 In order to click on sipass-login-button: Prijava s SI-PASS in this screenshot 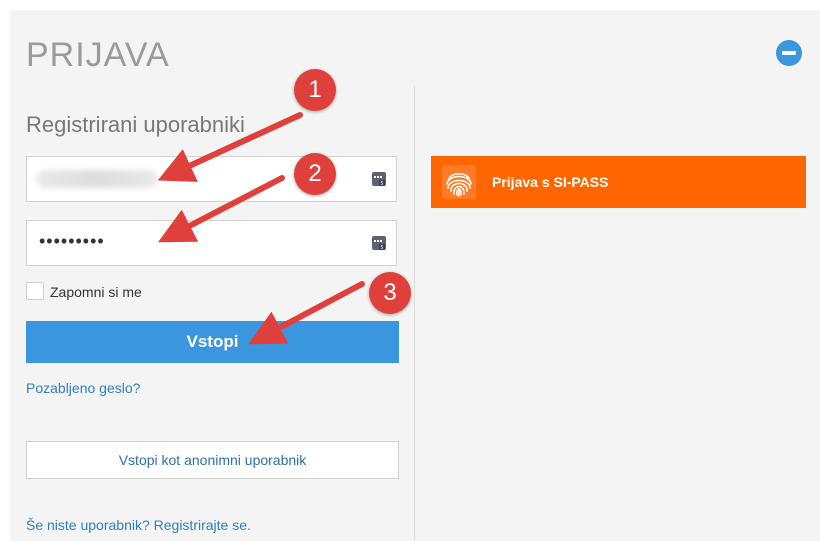, I will do `click(618, 182)`.